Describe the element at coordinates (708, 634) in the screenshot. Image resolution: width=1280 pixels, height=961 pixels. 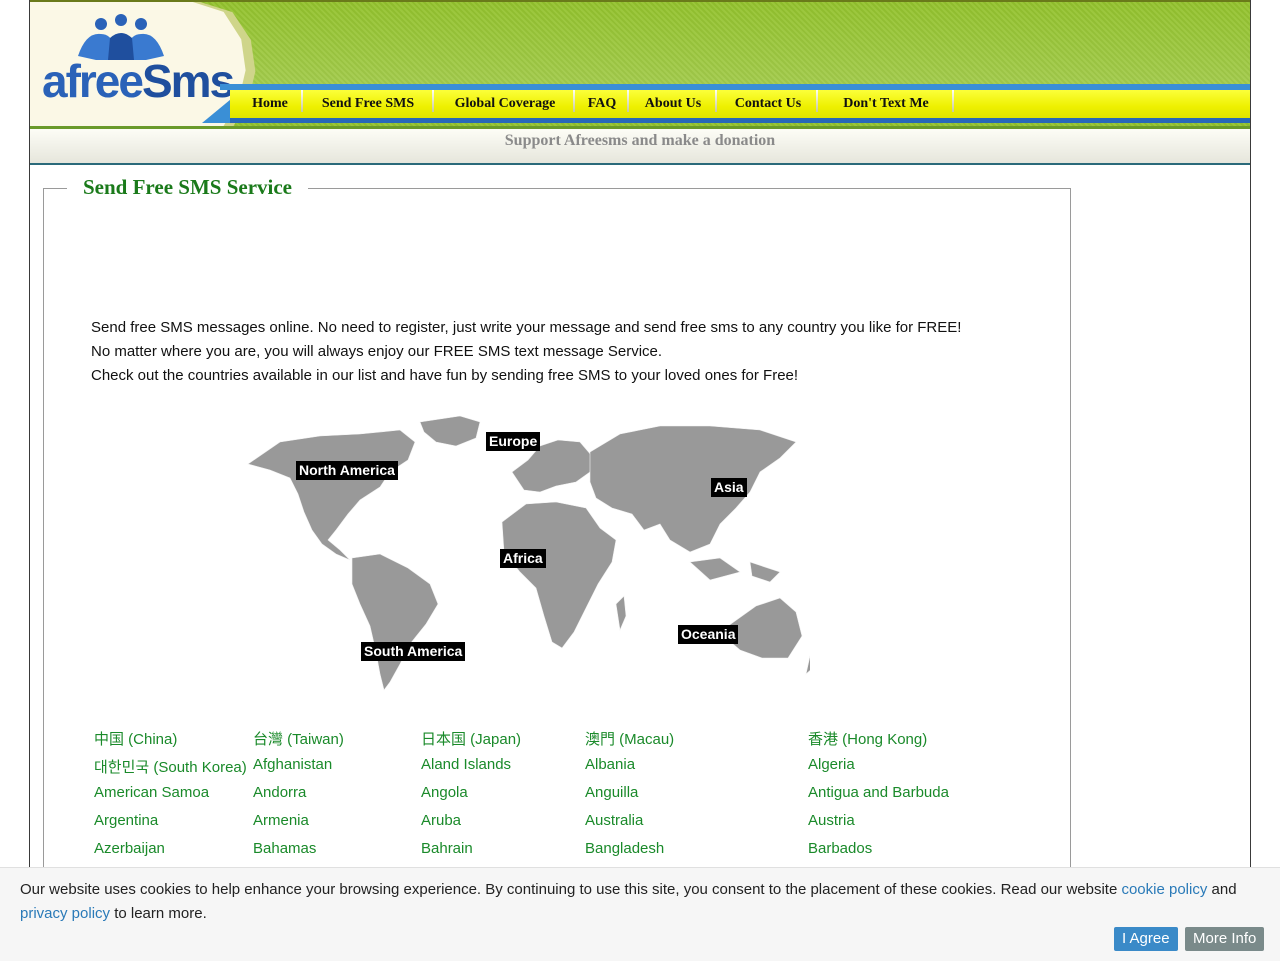
I see `continent-oceania: Oceania` at that location.